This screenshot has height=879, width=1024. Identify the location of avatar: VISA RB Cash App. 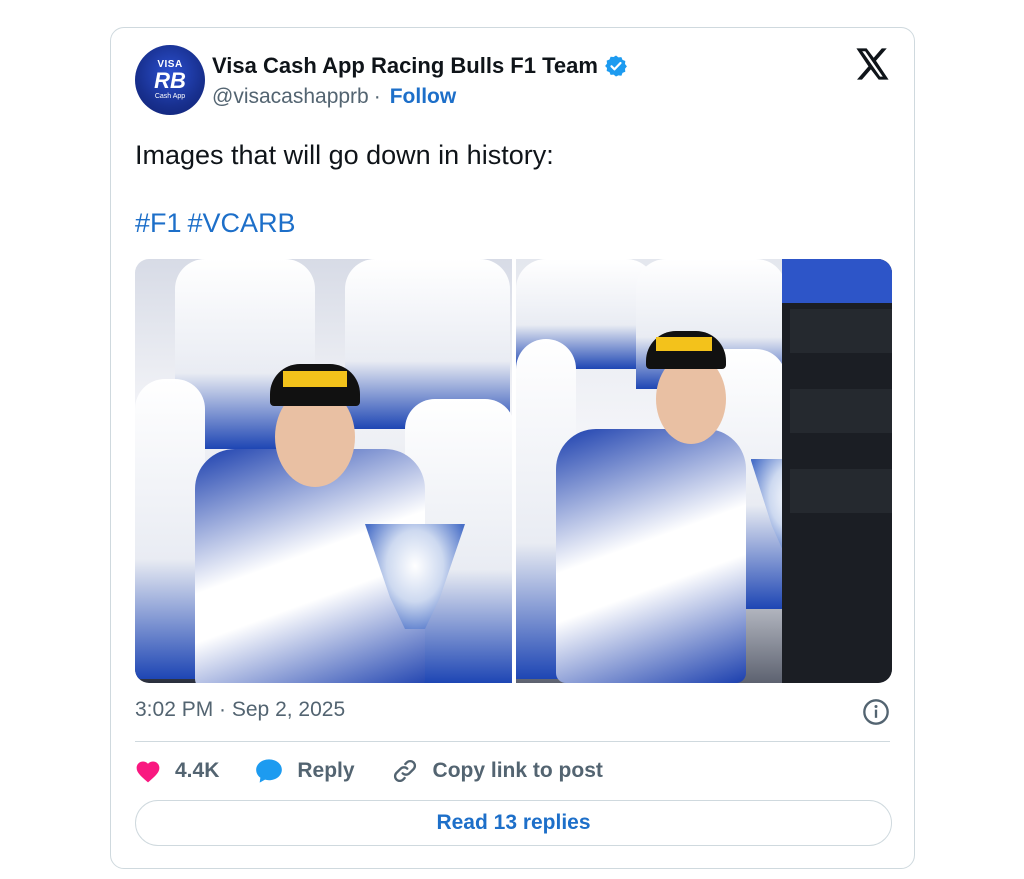
(170, 80).